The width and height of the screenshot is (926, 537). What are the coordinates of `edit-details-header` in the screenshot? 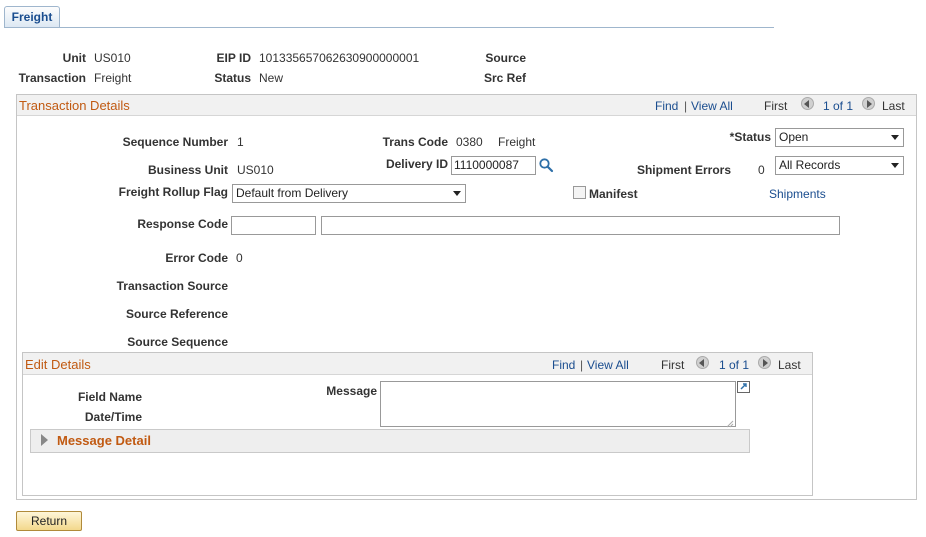 It's located at (417, 364).